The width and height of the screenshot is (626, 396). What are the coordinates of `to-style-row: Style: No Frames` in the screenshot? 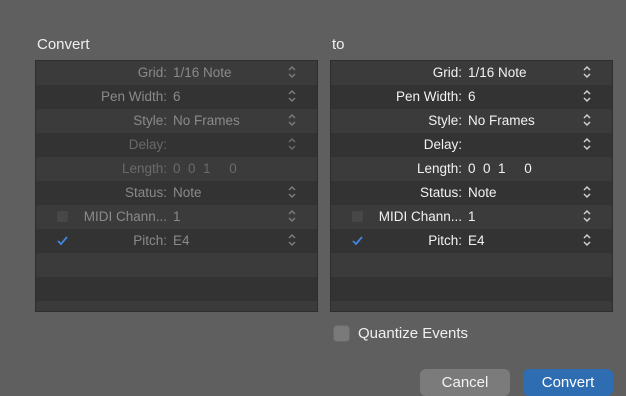 It's located at (471, 121).